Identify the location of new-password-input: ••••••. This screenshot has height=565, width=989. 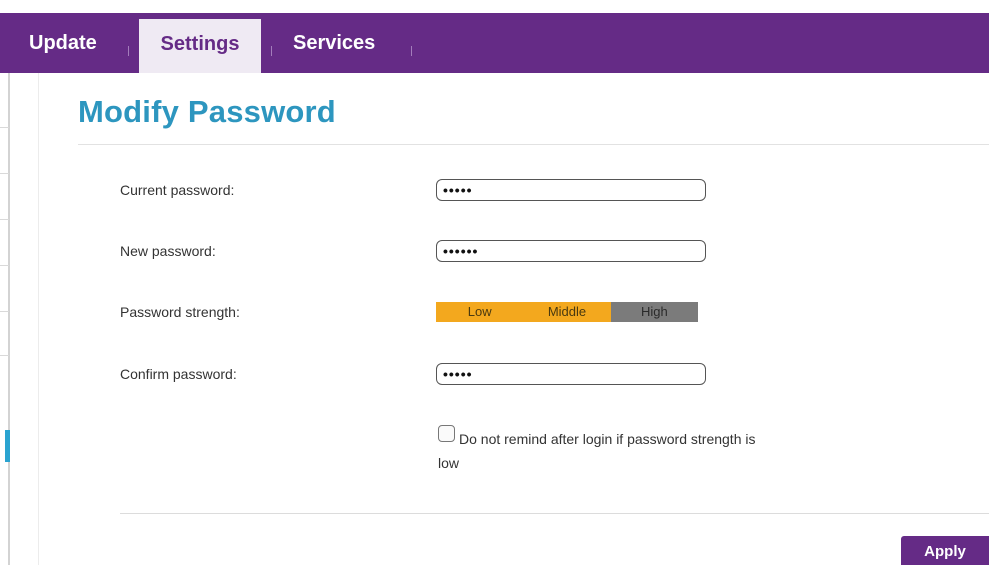
(571, 251).